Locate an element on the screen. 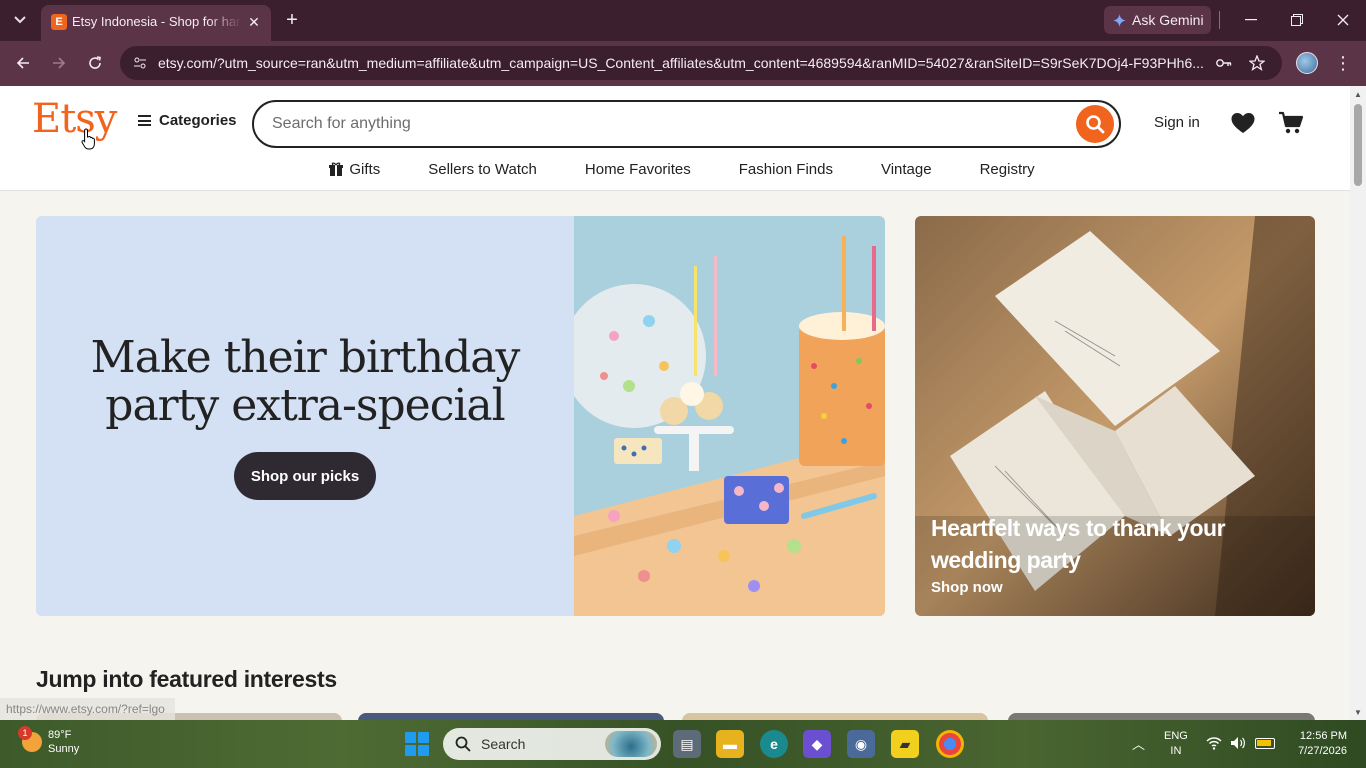 The height and width of the screenshot is (768, 1366). input-language: ENG IN is located at coordinates (1176, 744).